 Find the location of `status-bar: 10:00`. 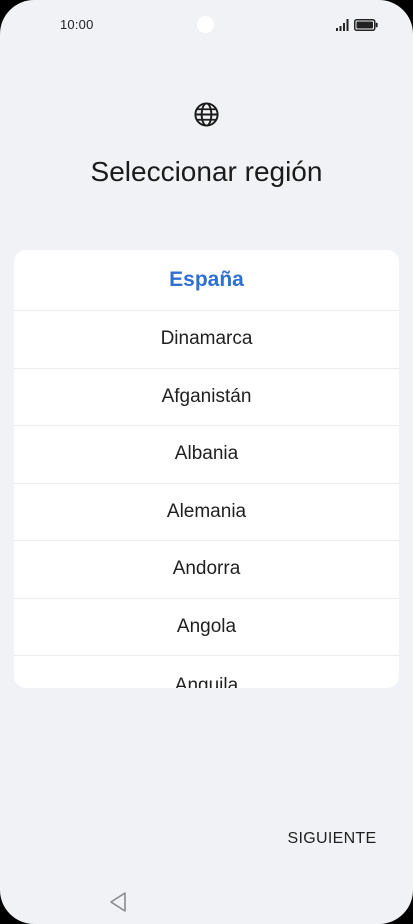

status-bar: 10:00 is located at coordinates (206, 25).